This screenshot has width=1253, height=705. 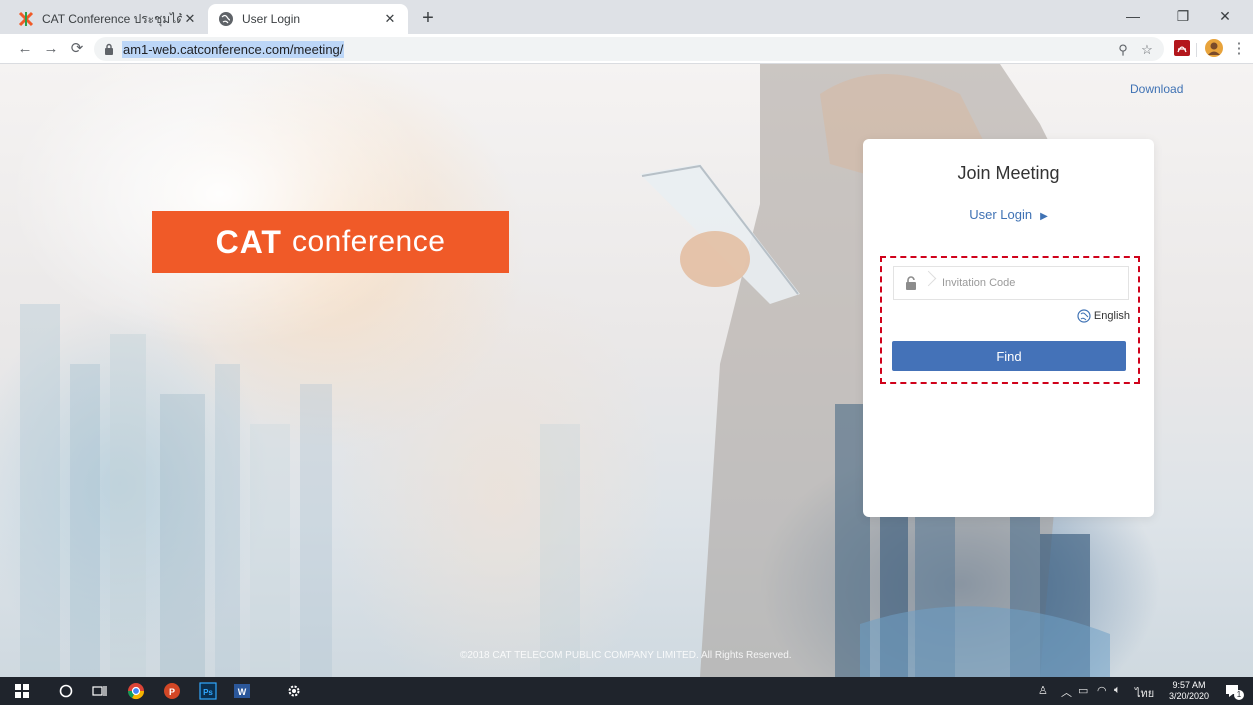 What do you see at coordinates (271, 19) in the screenshot?
I see `tab-title: User Login` at bounding box center [271, 19].